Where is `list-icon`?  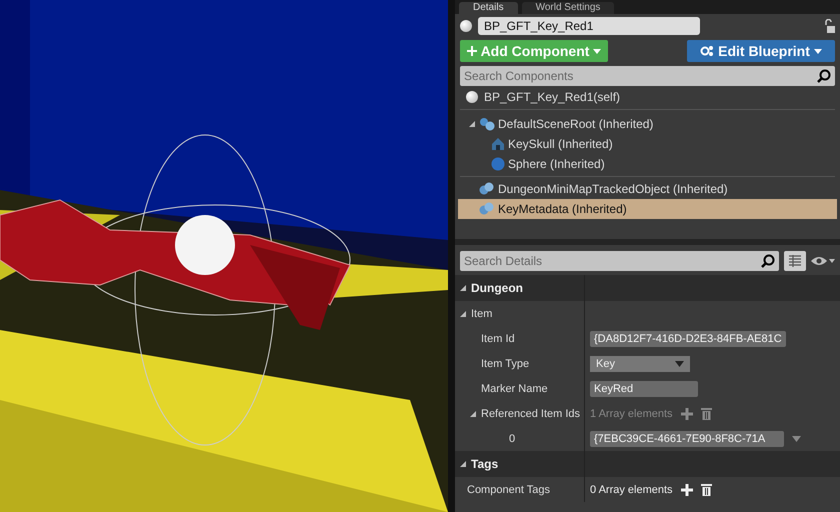 list-icon is located at coordinates (795, 261).